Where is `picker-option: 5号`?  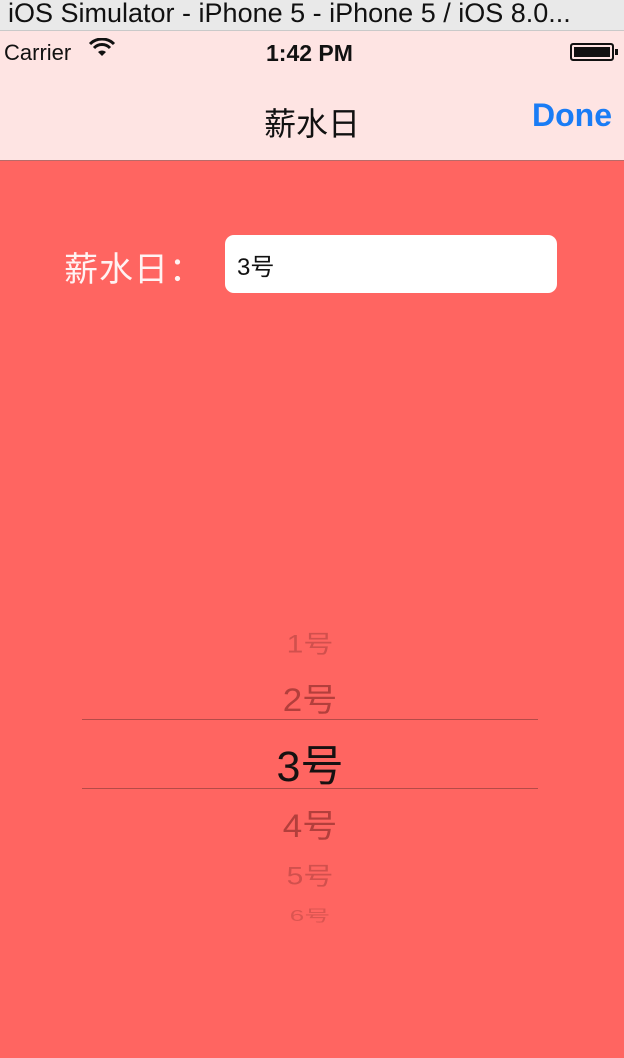
picker-option: 5号 is located at coordinates (310, 874).